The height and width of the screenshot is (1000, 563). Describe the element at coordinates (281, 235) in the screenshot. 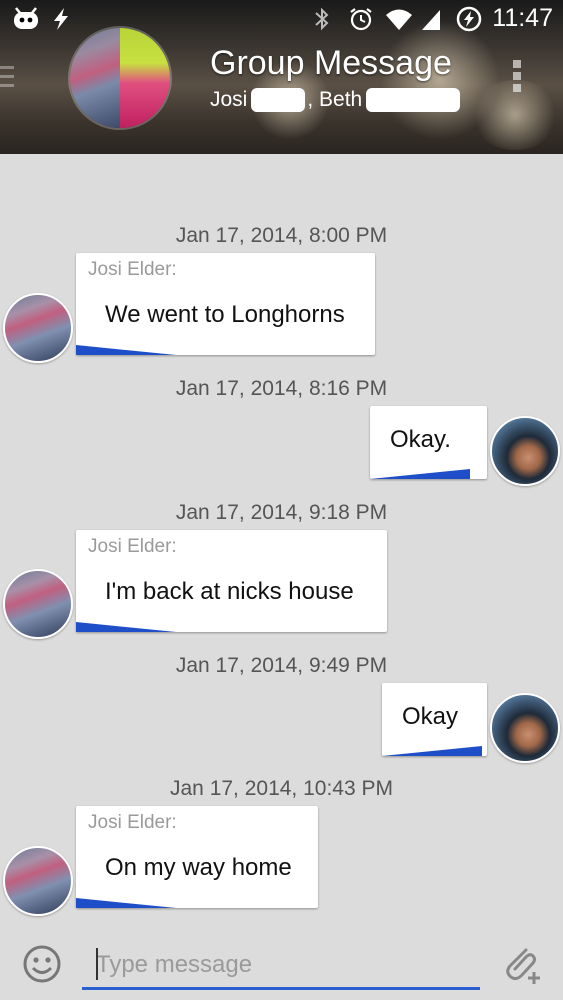

I see `message-timestamp: Jan 17, 2014, 8:00 PM` at that location.